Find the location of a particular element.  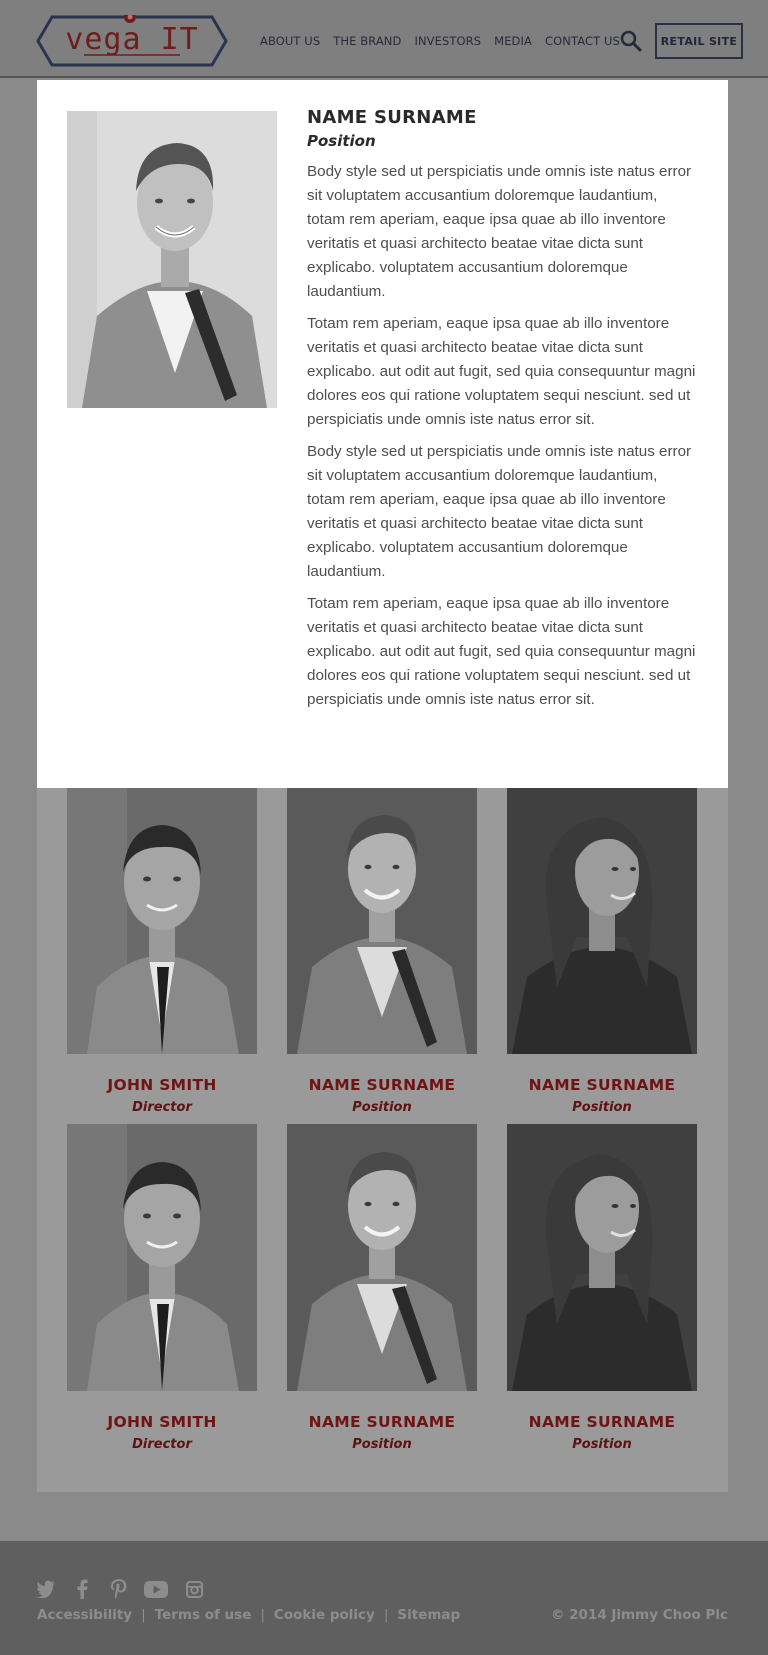

search-icon is located at coordinates (631, 41).